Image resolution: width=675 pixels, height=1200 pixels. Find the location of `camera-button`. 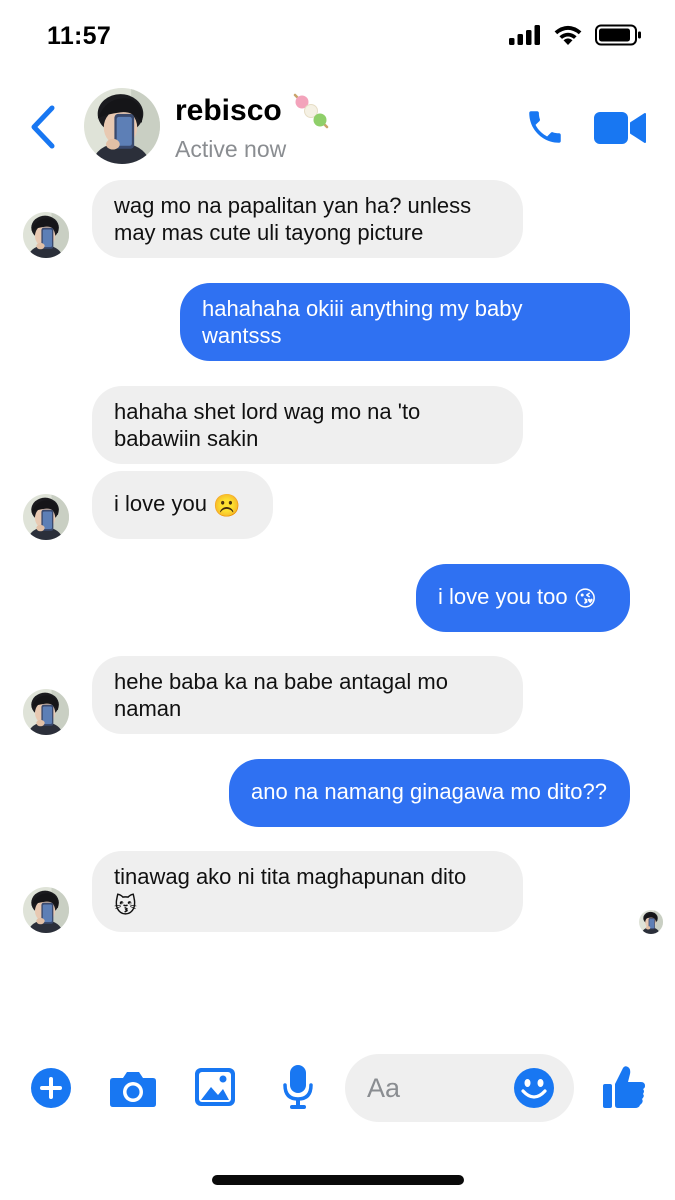

camera-button is located at coordinates (133, 1089).